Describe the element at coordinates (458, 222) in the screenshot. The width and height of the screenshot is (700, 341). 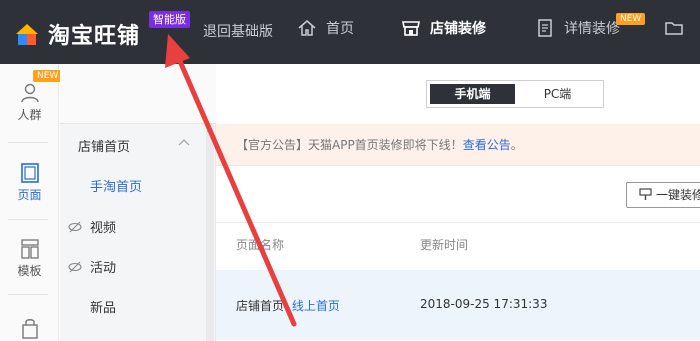
I see `table-divider` at that location.